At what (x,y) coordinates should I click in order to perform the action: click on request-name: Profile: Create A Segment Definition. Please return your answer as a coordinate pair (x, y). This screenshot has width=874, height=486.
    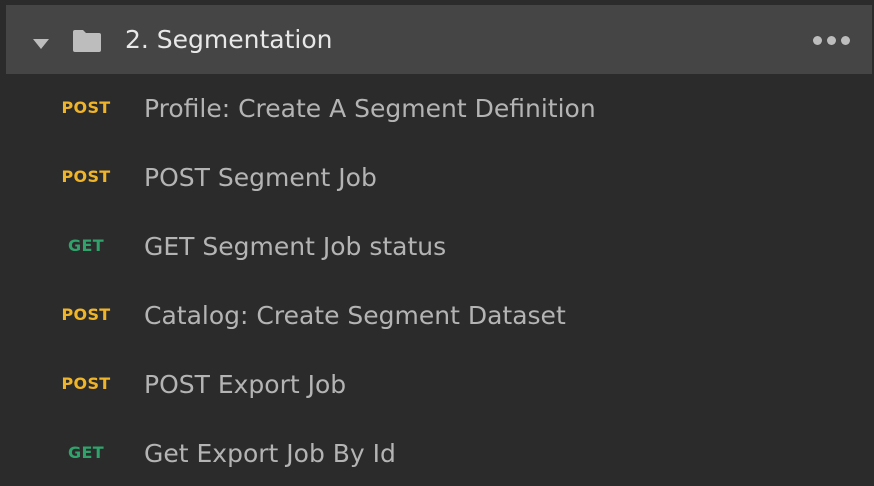
    Looking at the image, I should click on (370, 108).